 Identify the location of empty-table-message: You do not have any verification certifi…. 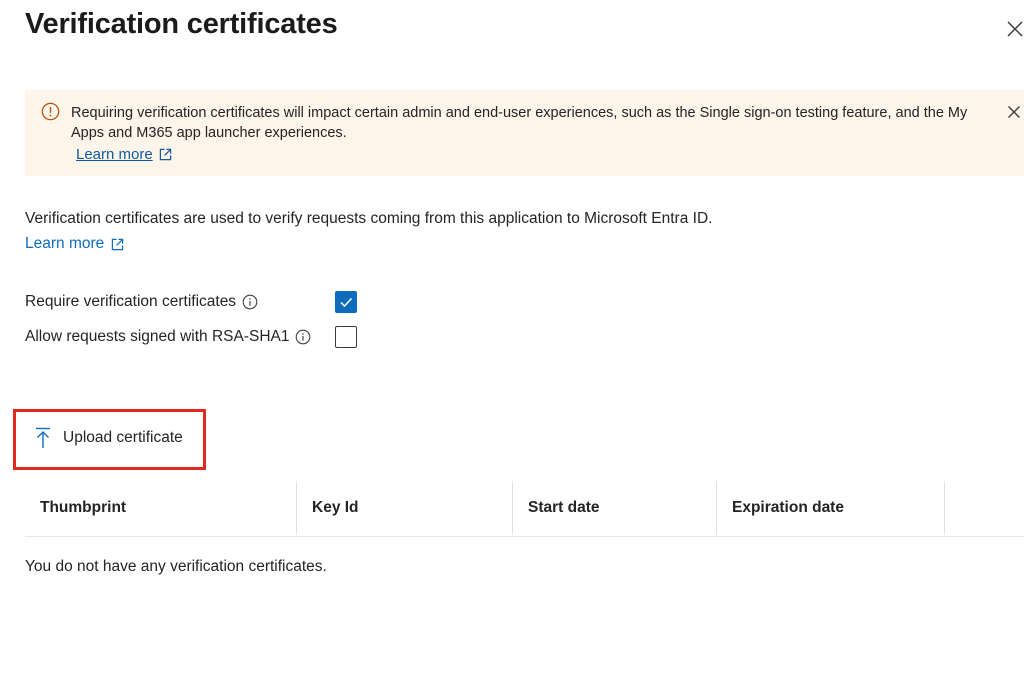
(176, 566).